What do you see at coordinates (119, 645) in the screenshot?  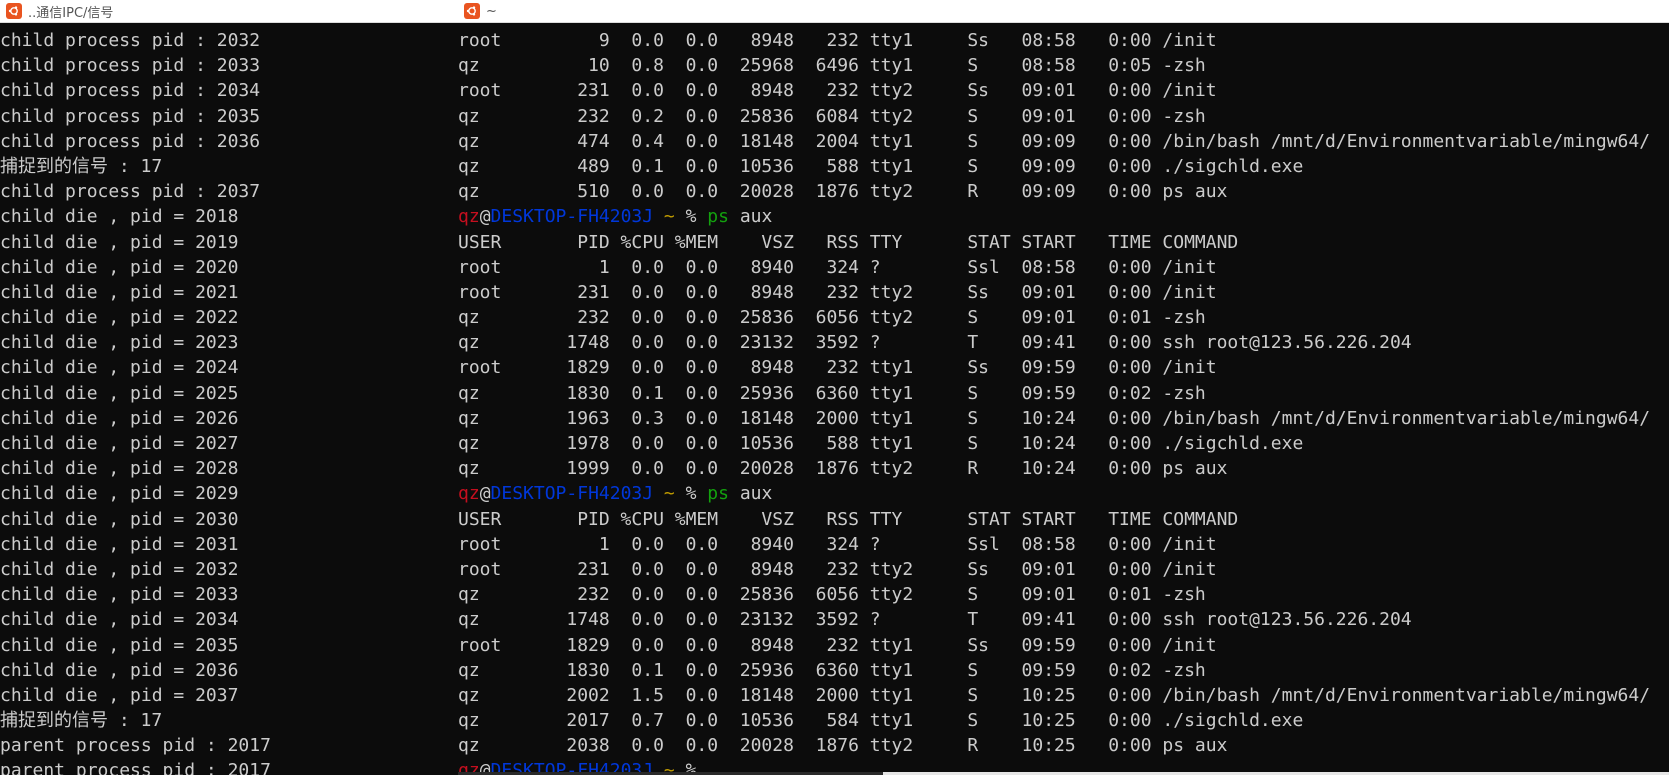 I see `output-line: child die , pid = 2035` at bounding box center [119, 645].